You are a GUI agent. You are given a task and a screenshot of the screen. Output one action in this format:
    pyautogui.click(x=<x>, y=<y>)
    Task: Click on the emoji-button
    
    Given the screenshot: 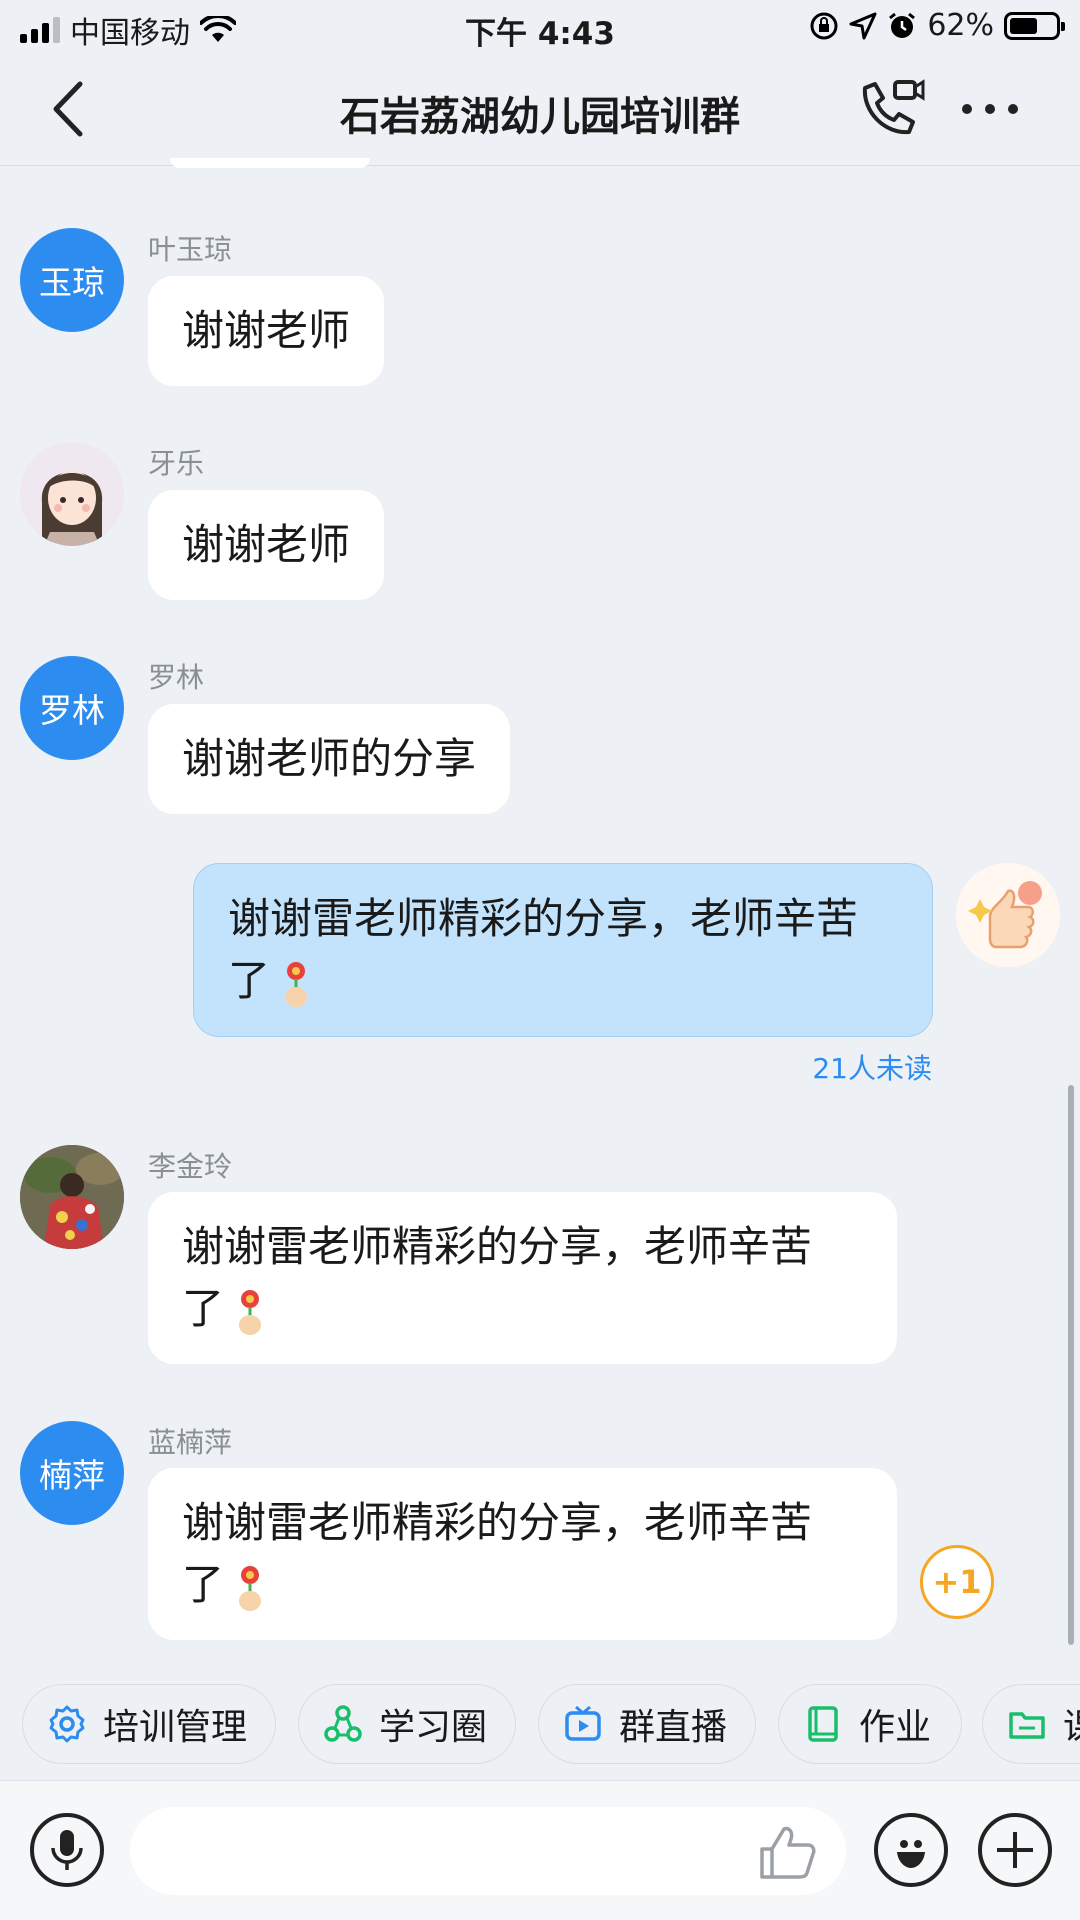 What is the action you would take?
    pyautogui.click(x=911, y=1850)
    